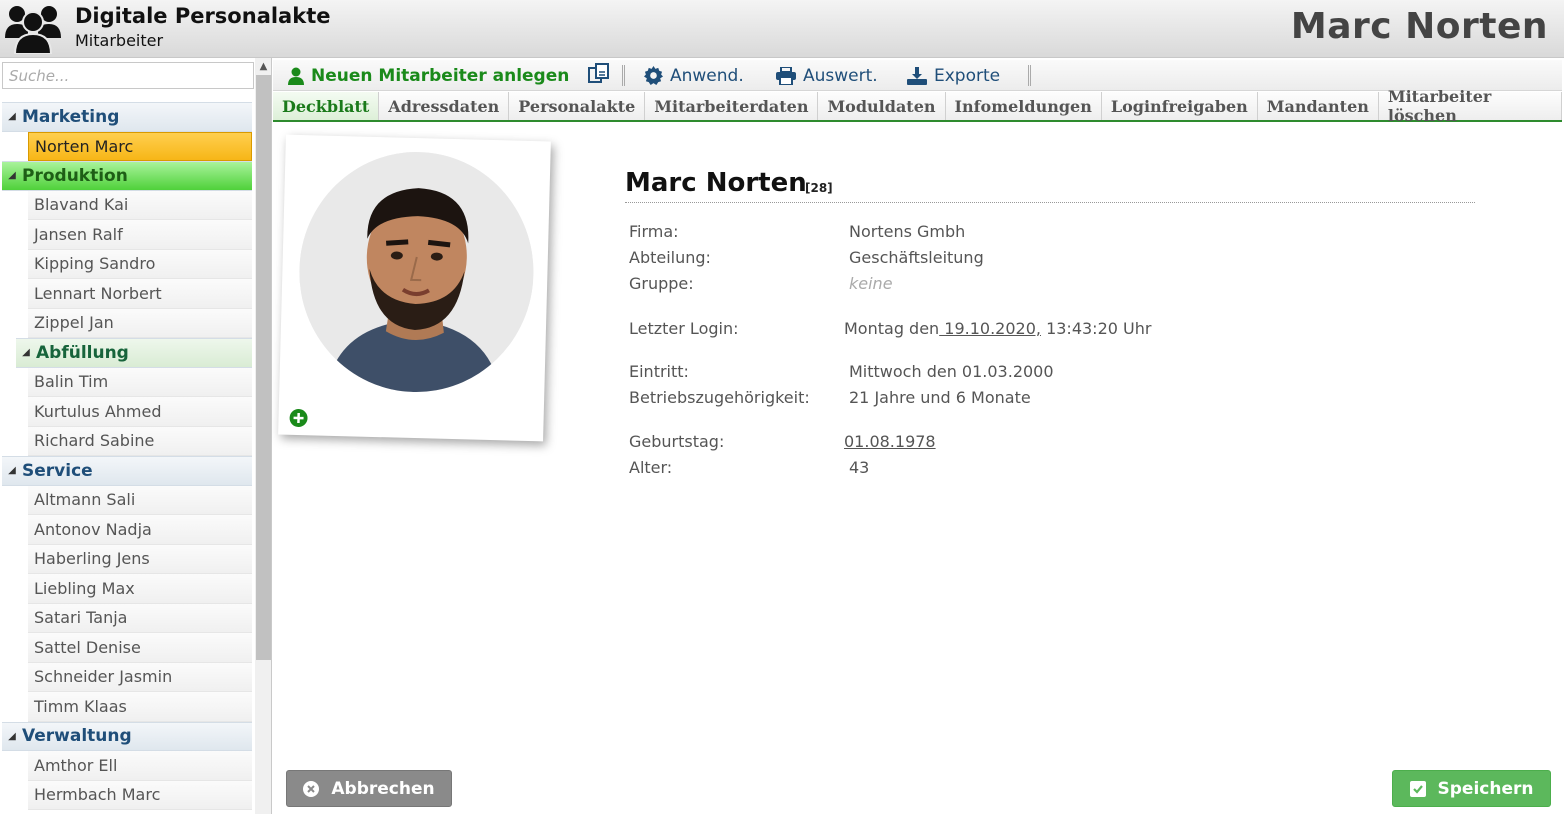  I want to click on tree-group: ◢ Abfüllung, so click(134, 353).